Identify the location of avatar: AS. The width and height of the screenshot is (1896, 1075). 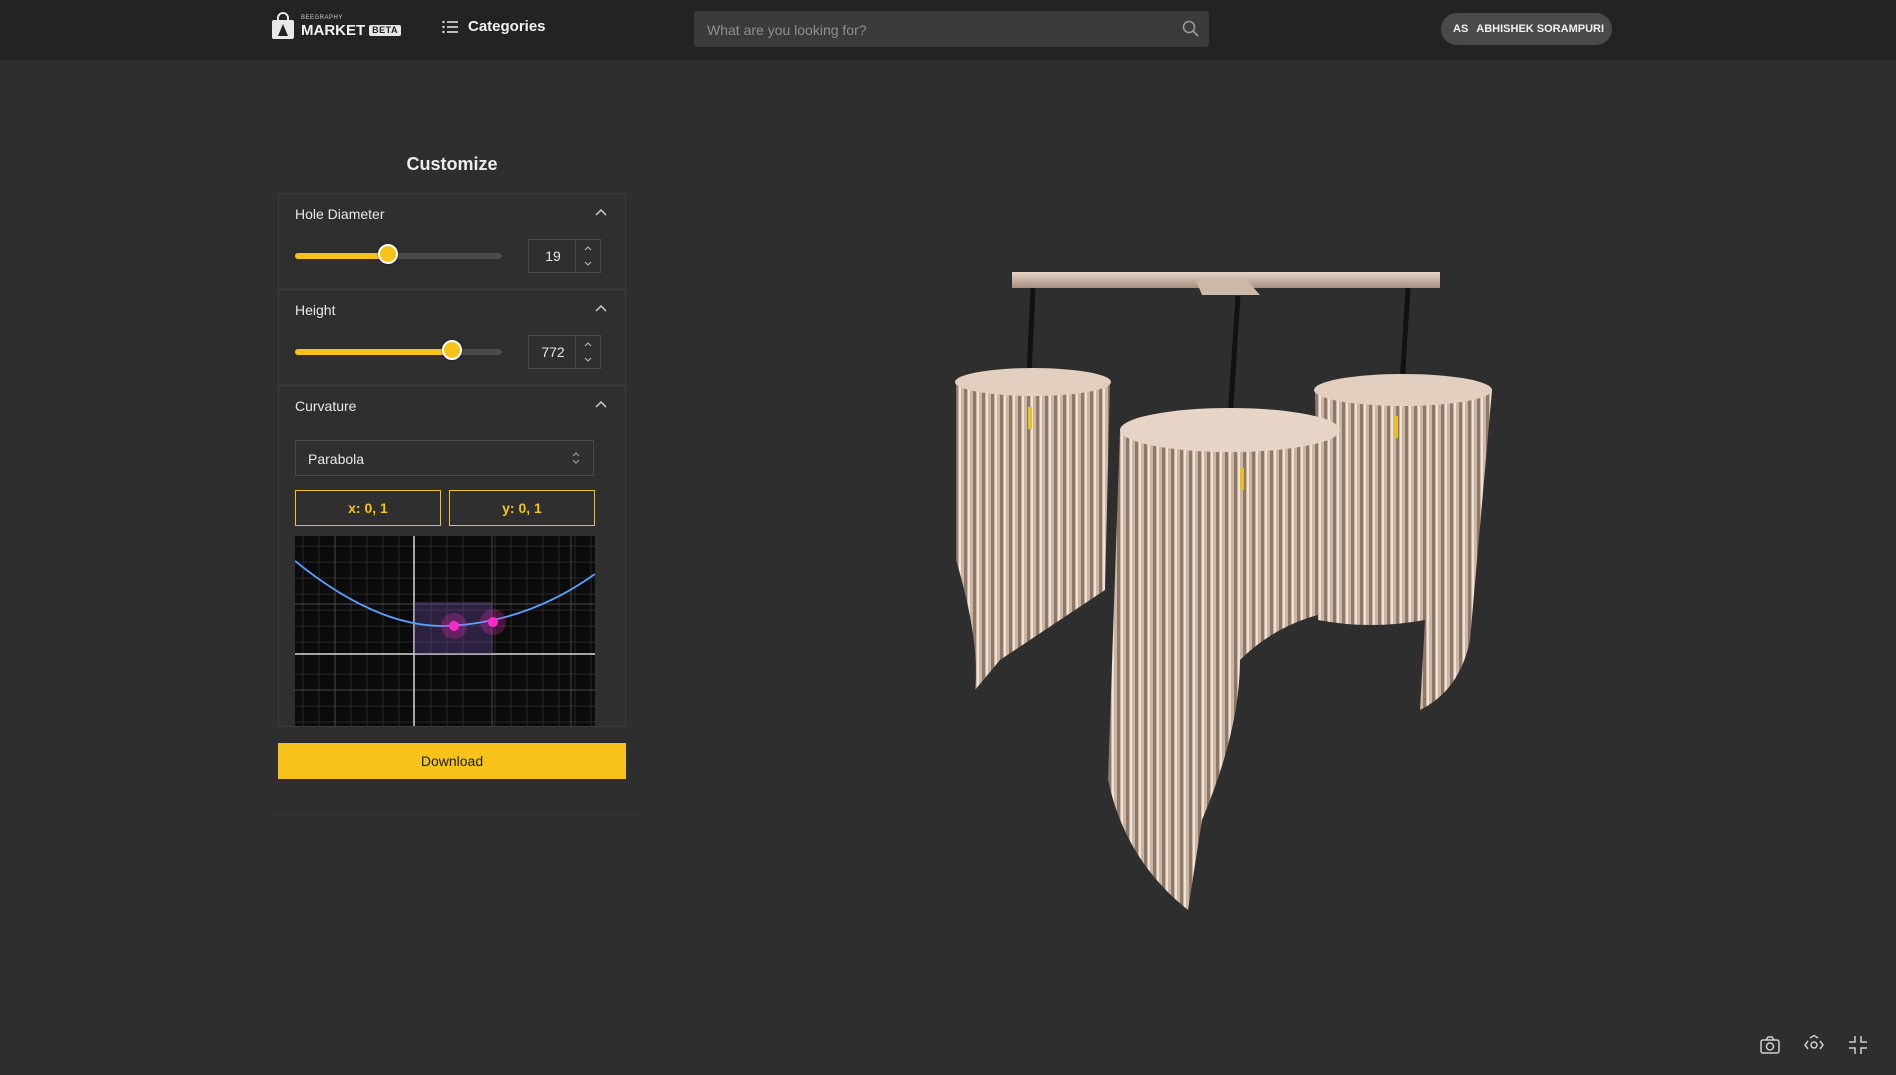
(1461, 29).